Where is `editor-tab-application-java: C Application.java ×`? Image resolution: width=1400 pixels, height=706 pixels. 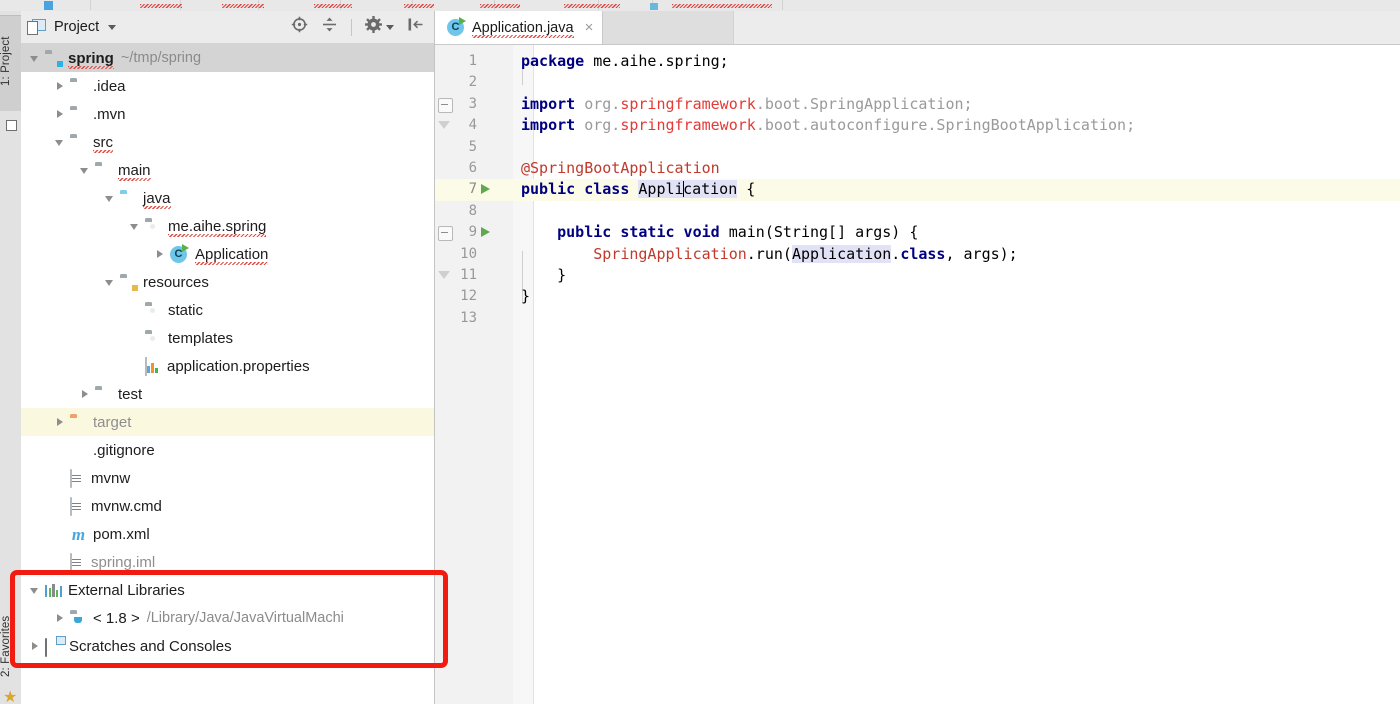 editor-tab-application-java: C Application.java × is located at coordinates (519, 27).